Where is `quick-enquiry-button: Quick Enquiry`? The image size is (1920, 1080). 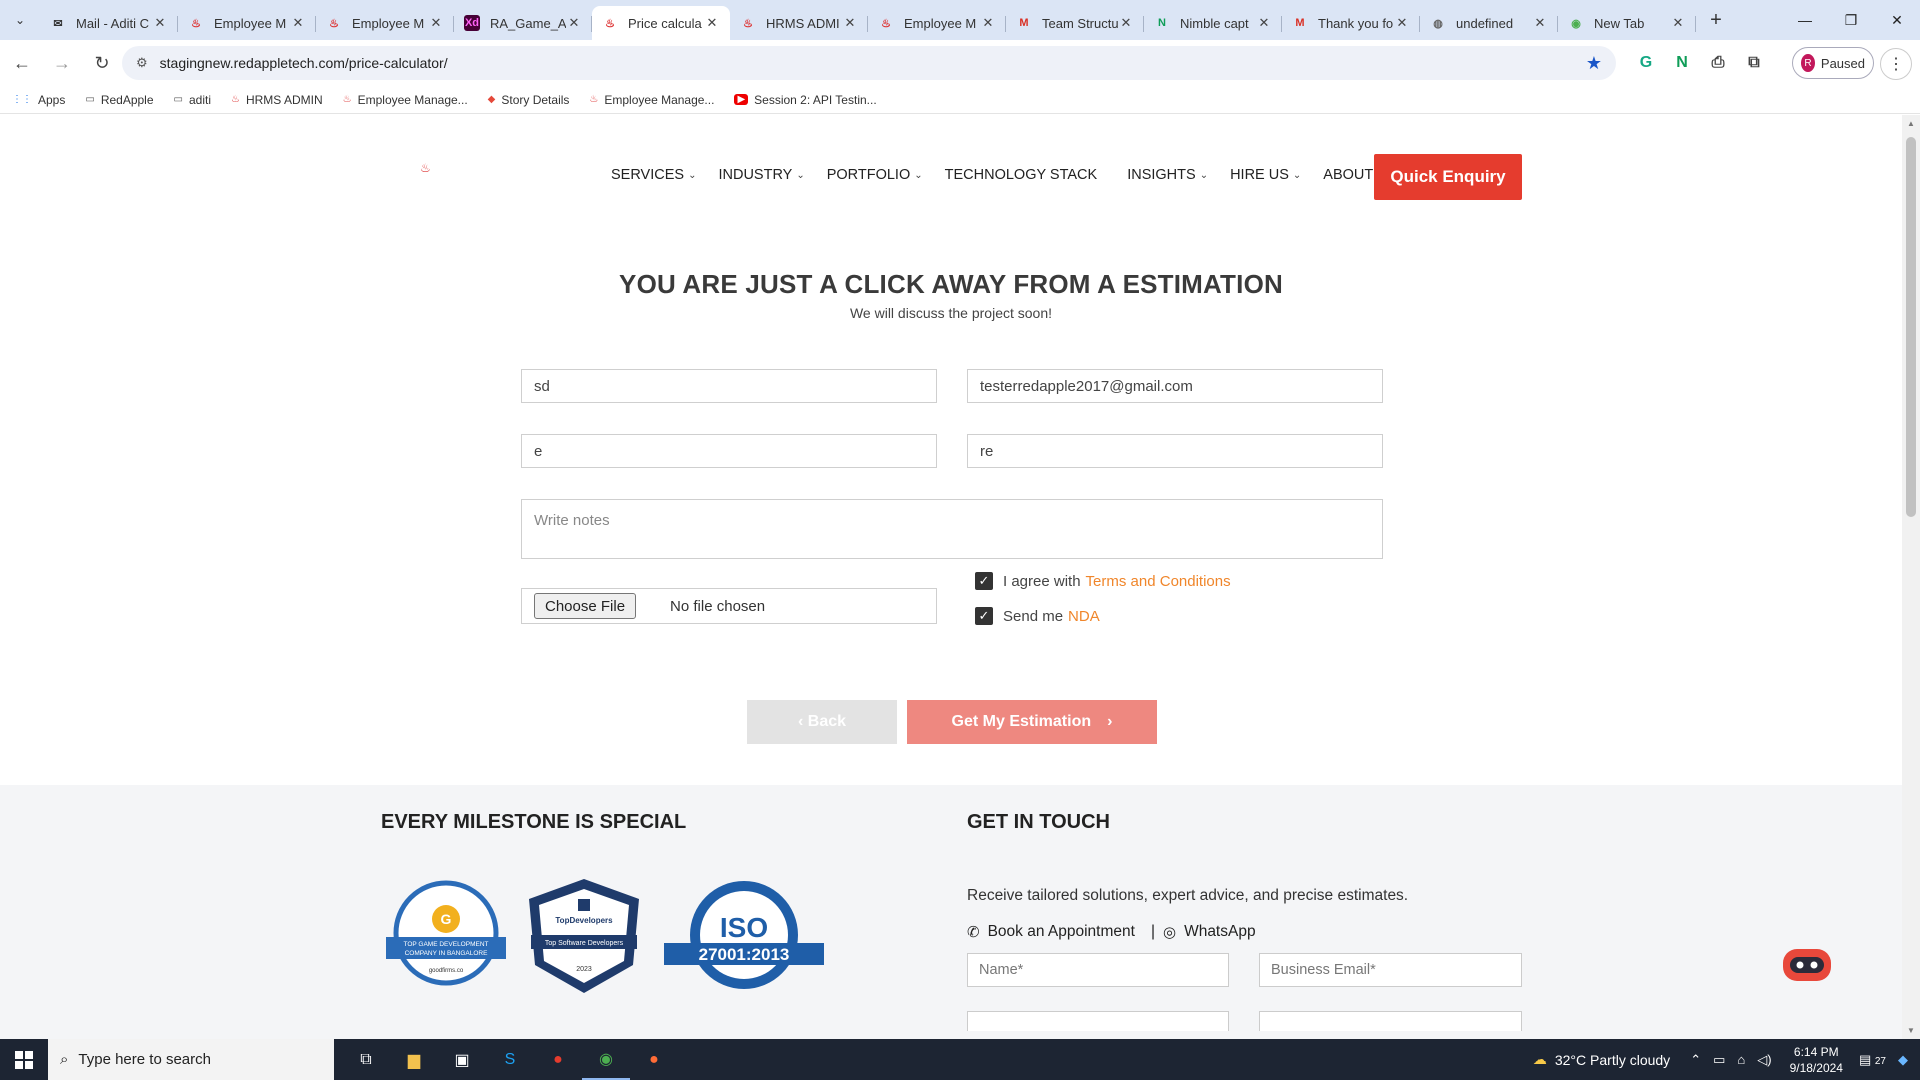
quick-enquiry-button: Quick Enquiry is located at coordinates (1448, 177).